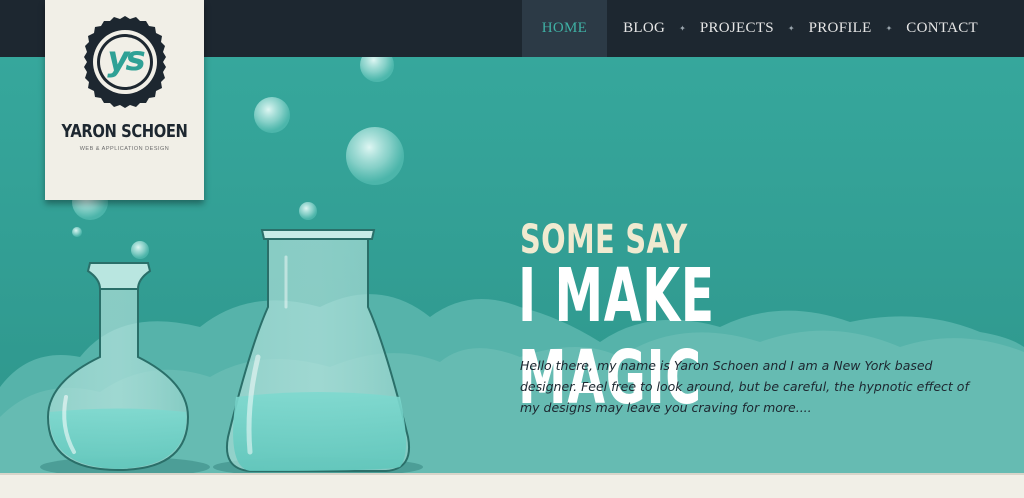 This screenshot has width=1024, height=498. What do you see at coordinates (644, 28) in the screenshot?
I see `nav-blog: BLOG` at bounding box center [644, 28].